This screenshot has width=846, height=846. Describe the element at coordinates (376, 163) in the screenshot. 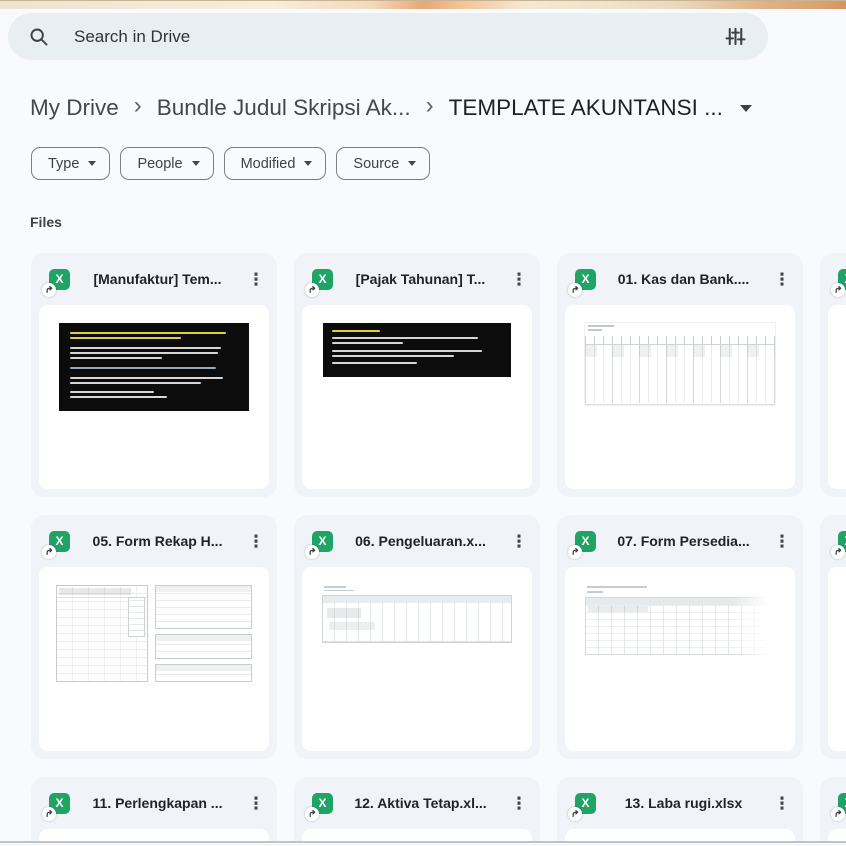

I see `chip-label: Source` at that location.